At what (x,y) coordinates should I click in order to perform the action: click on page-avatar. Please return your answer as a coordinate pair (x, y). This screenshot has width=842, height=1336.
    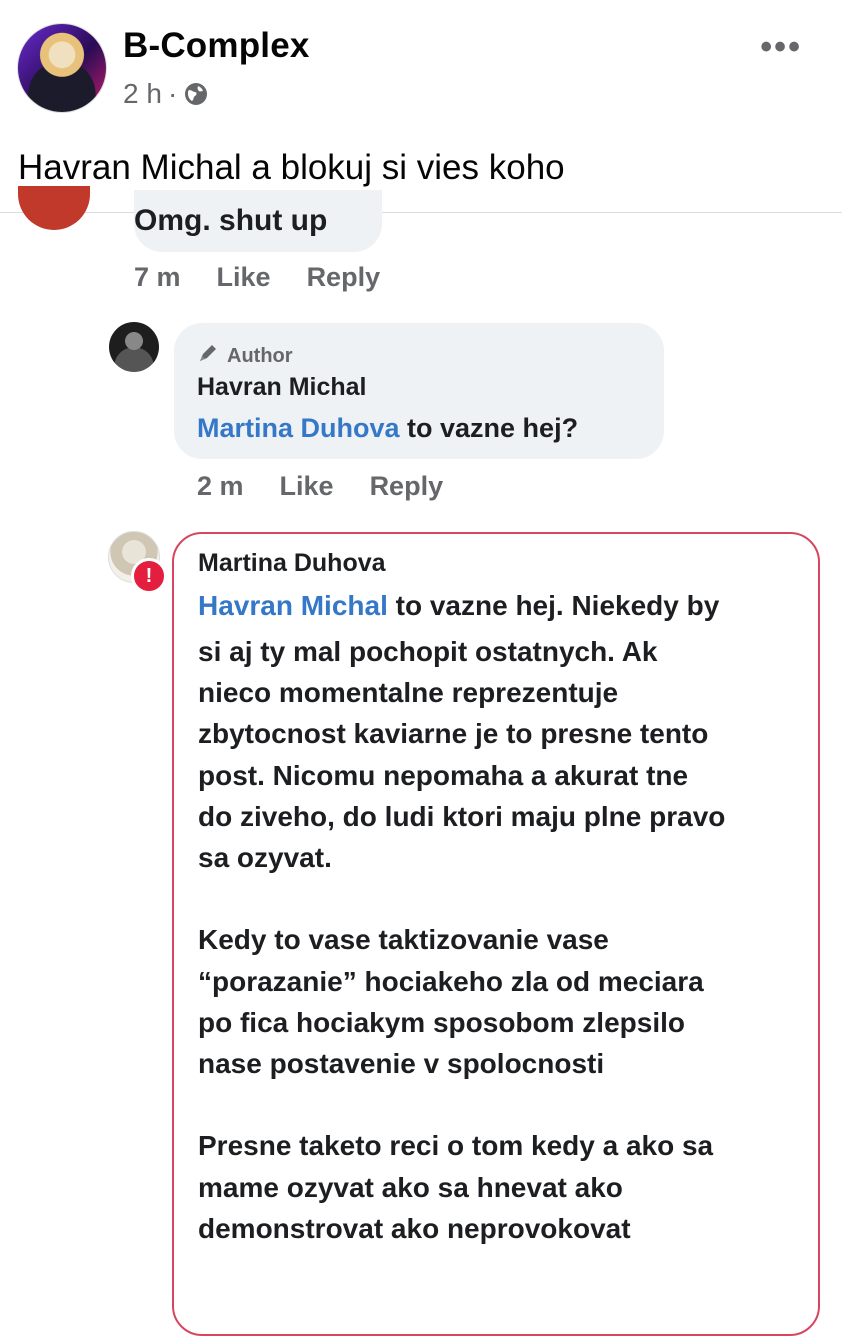
    Looking at the image, I should click on (62, 68).